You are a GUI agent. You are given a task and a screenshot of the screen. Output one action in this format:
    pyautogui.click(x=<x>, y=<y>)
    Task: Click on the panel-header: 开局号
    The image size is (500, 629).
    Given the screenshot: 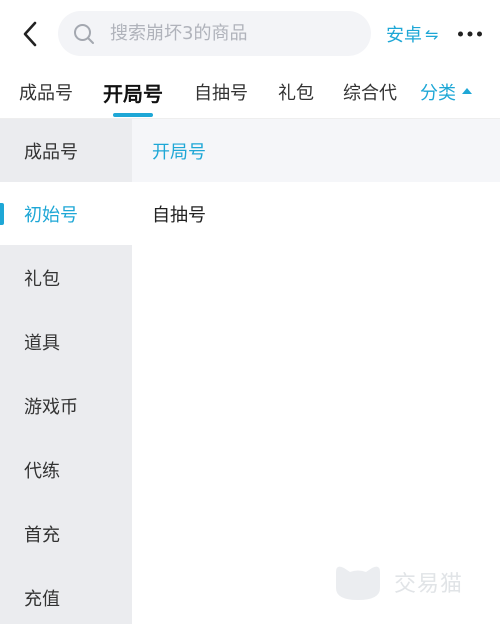 What is the action you would take?
    pyautogui.click(x=316, y=150)
    